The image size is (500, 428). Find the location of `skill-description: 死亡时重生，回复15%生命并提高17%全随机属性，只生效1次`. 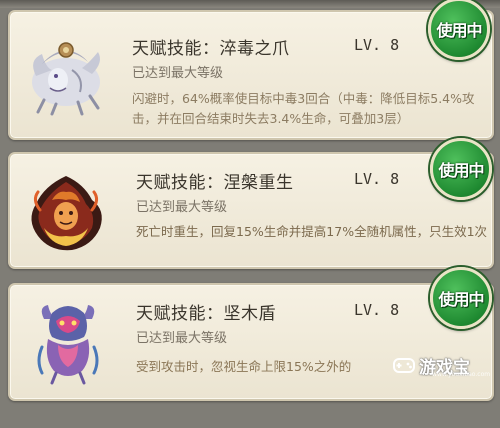

skill-description: 死亡时重生，回复15%生命并提高17%全随机属性，只生效1次 is located at coordinates (312, 231).